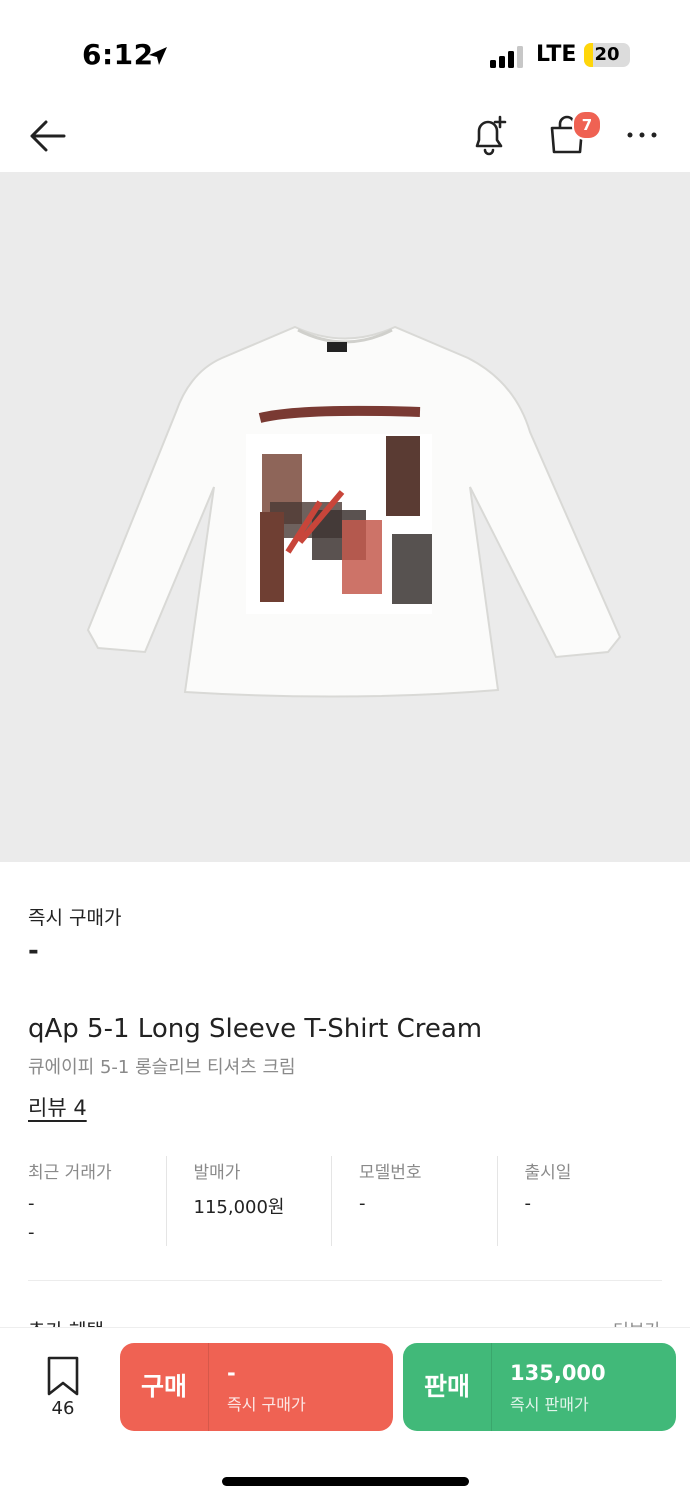  I want to click on info-value: 115,000원, so click(239, 1207).